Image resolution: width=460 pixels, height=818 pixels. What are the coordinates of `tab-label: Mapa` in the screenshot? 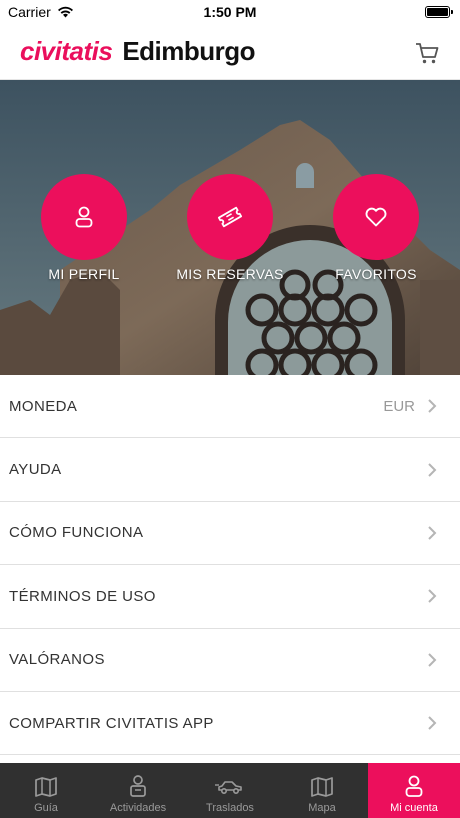 It's located at (322, 808).